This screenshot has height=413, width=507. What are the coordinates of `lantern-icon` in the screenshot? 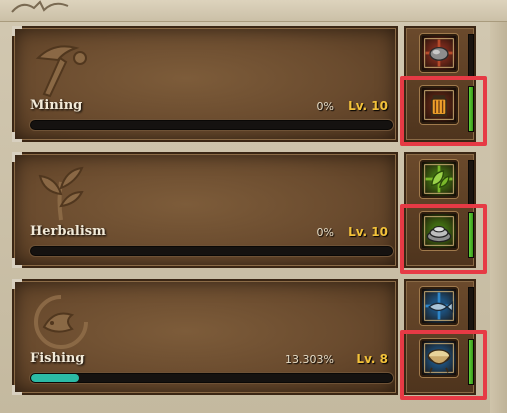 It's located at (439, 105).